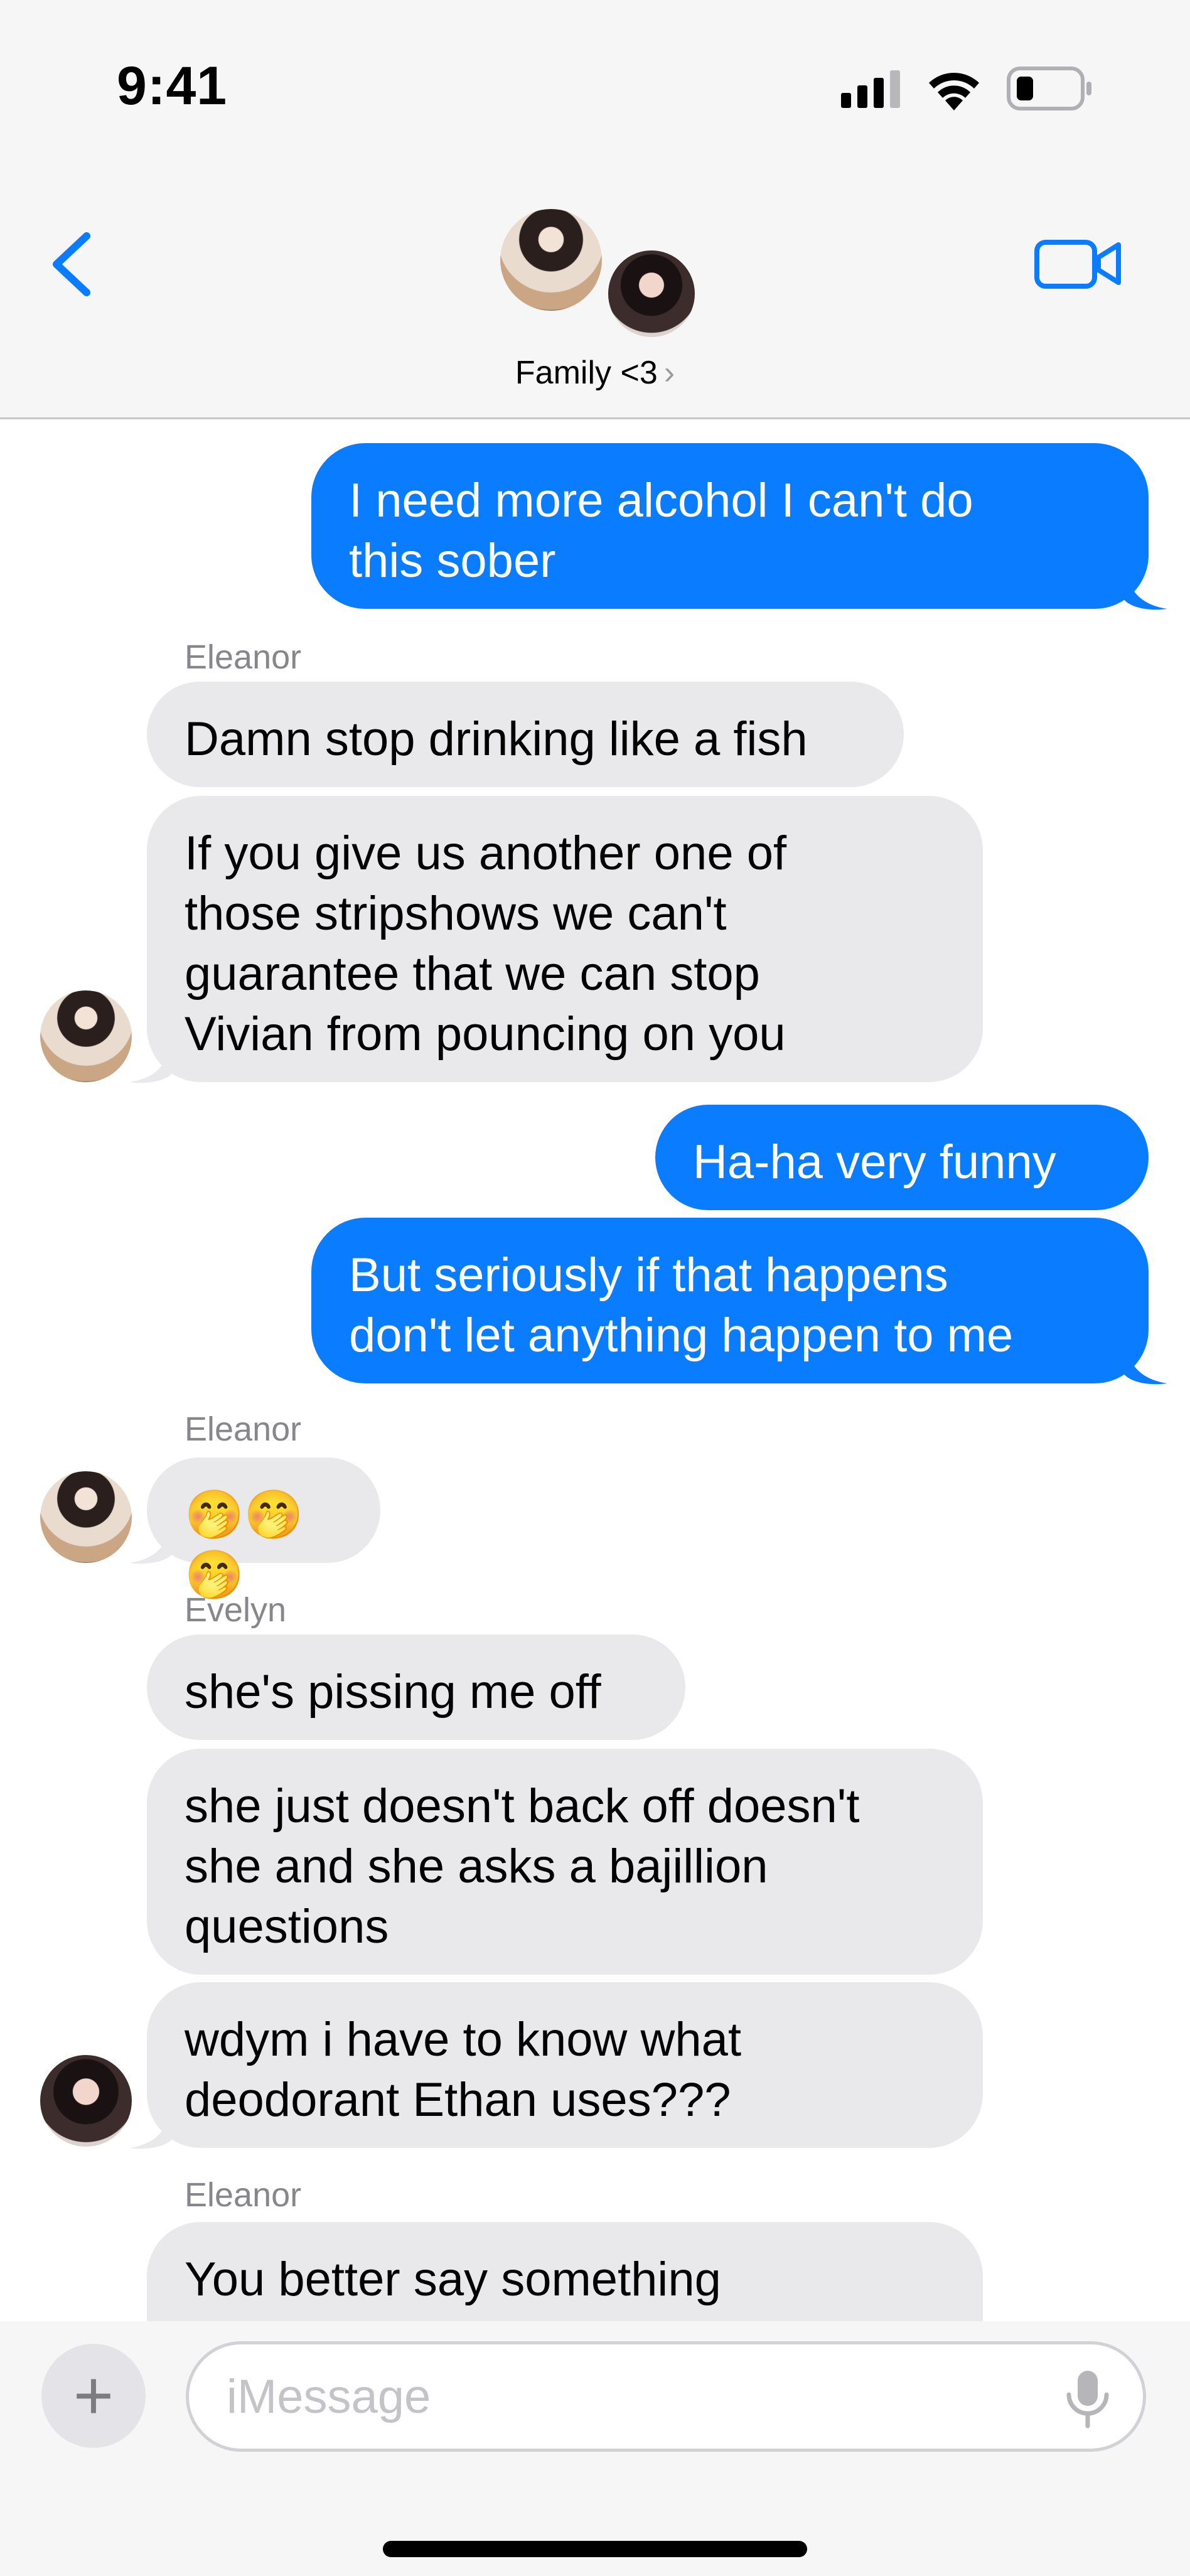 The height and width of the screenshot is (2576, 1190). What do you see at coordinates (652, 293) in the screenshot?
I see `group-avatar-evelyn` at bounding box center [652, 293].